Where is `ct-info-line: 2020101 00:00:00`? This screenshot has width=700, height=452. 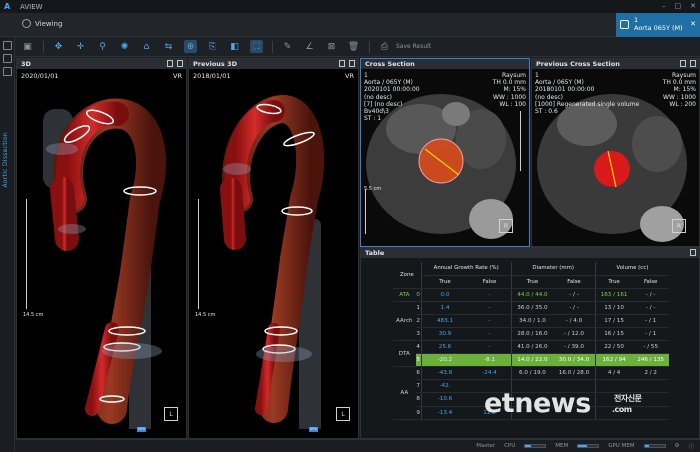 ct-info-line: 2020101 00:00:00 is located at coordinates (392, 90).